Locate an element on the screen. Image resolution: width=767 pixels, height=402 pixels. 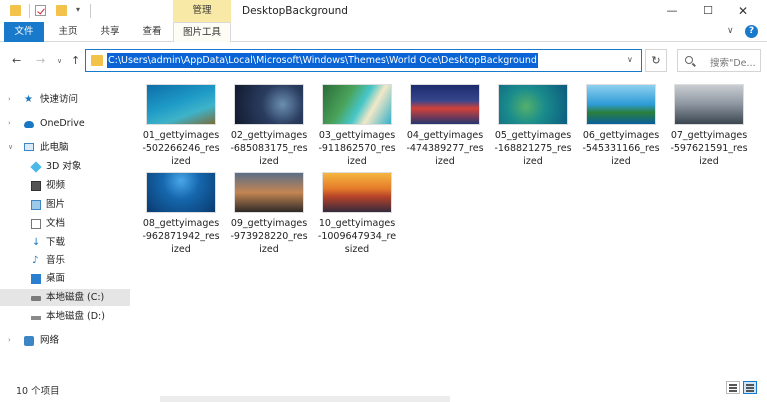
file-tile: 01_gettyimages -502266246_res ized is located at coordinates (178, 122).